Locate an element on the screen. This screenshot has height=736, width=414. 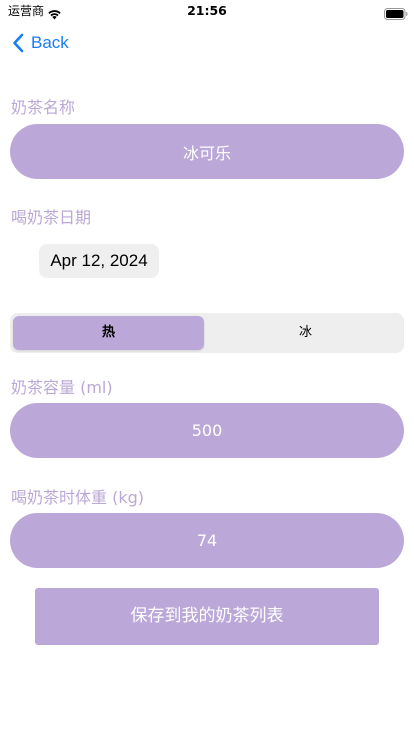
clock: 21:56 is located at coordinates (207, 10).